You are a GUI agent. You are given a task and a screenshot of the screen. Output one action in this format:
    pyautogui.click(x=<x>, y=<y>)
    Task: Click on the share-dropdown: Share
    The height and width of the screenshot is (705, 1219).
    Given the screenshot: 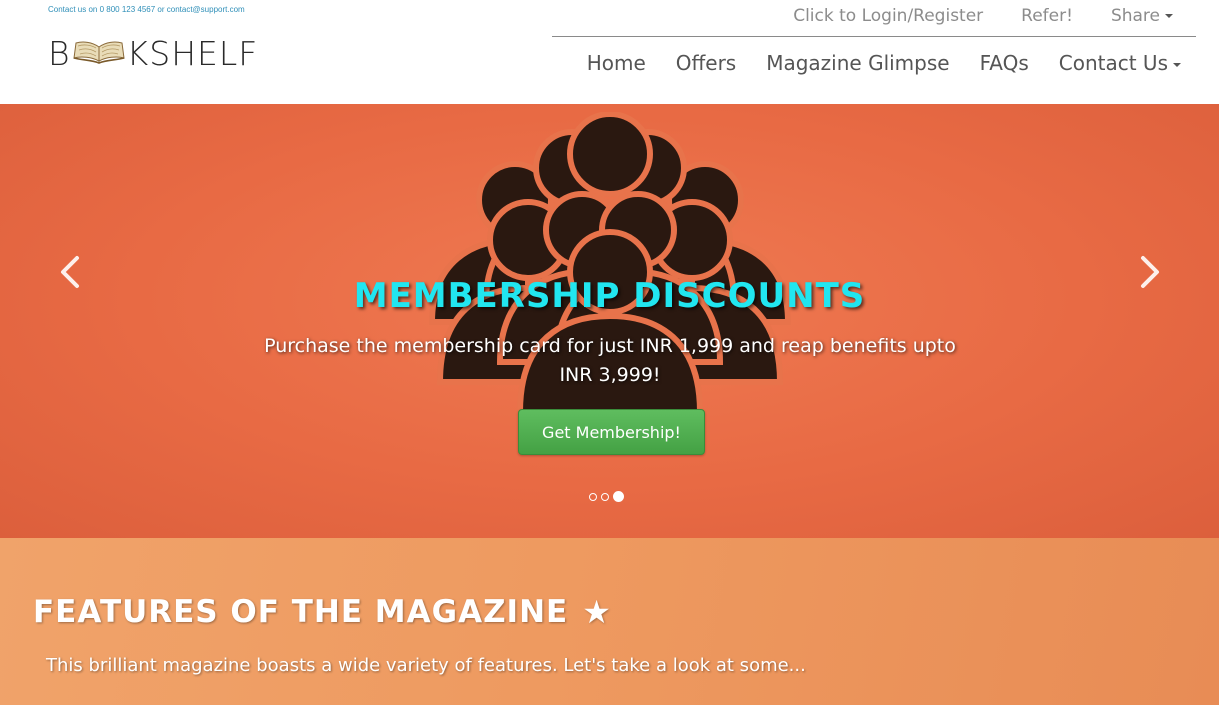 What is the action you would take?
    pyautogui.click(x=1142, y=16)
    